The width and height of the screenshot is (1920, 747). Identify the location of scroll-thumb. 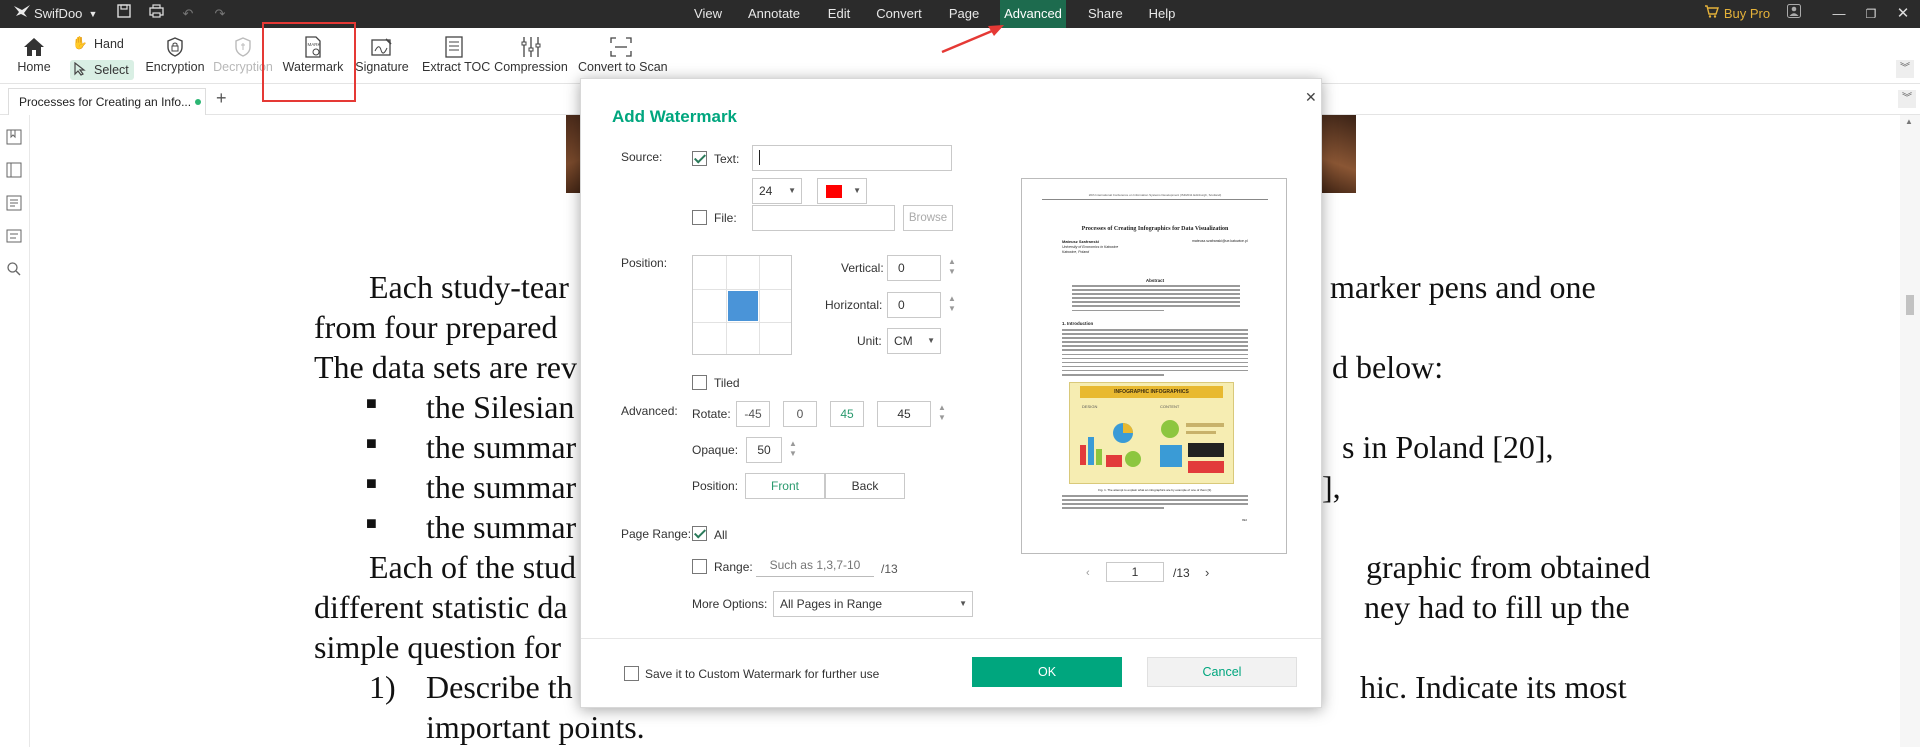
(1910, 305).